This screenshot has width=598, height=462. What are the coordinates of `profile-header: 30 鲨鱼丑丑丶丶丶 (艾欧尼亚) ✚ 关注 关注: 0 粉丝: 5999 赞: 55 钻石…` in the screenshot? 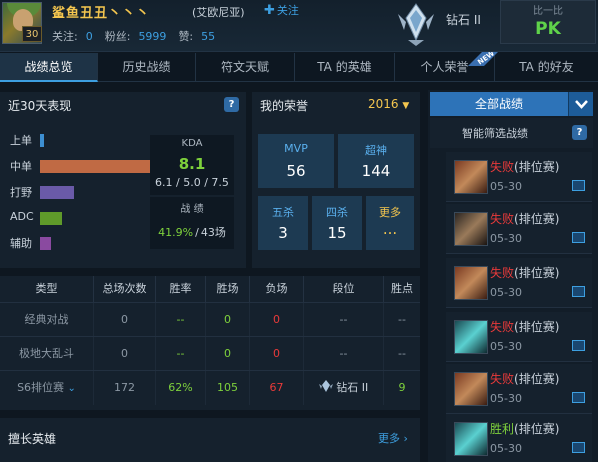 It's located at (299, 26).